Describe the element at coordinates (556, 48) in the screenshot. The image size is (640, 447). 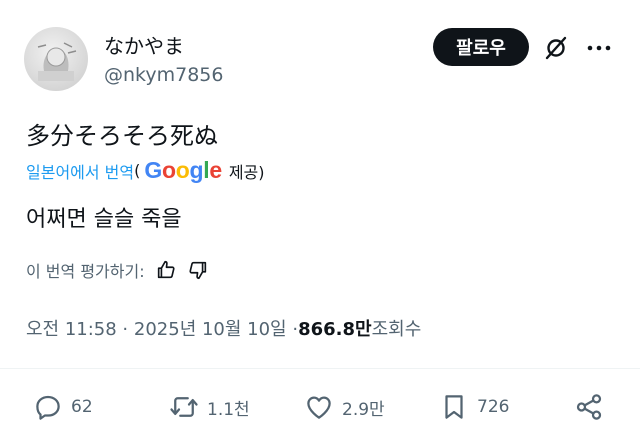
I see `grok-icon` at that location.